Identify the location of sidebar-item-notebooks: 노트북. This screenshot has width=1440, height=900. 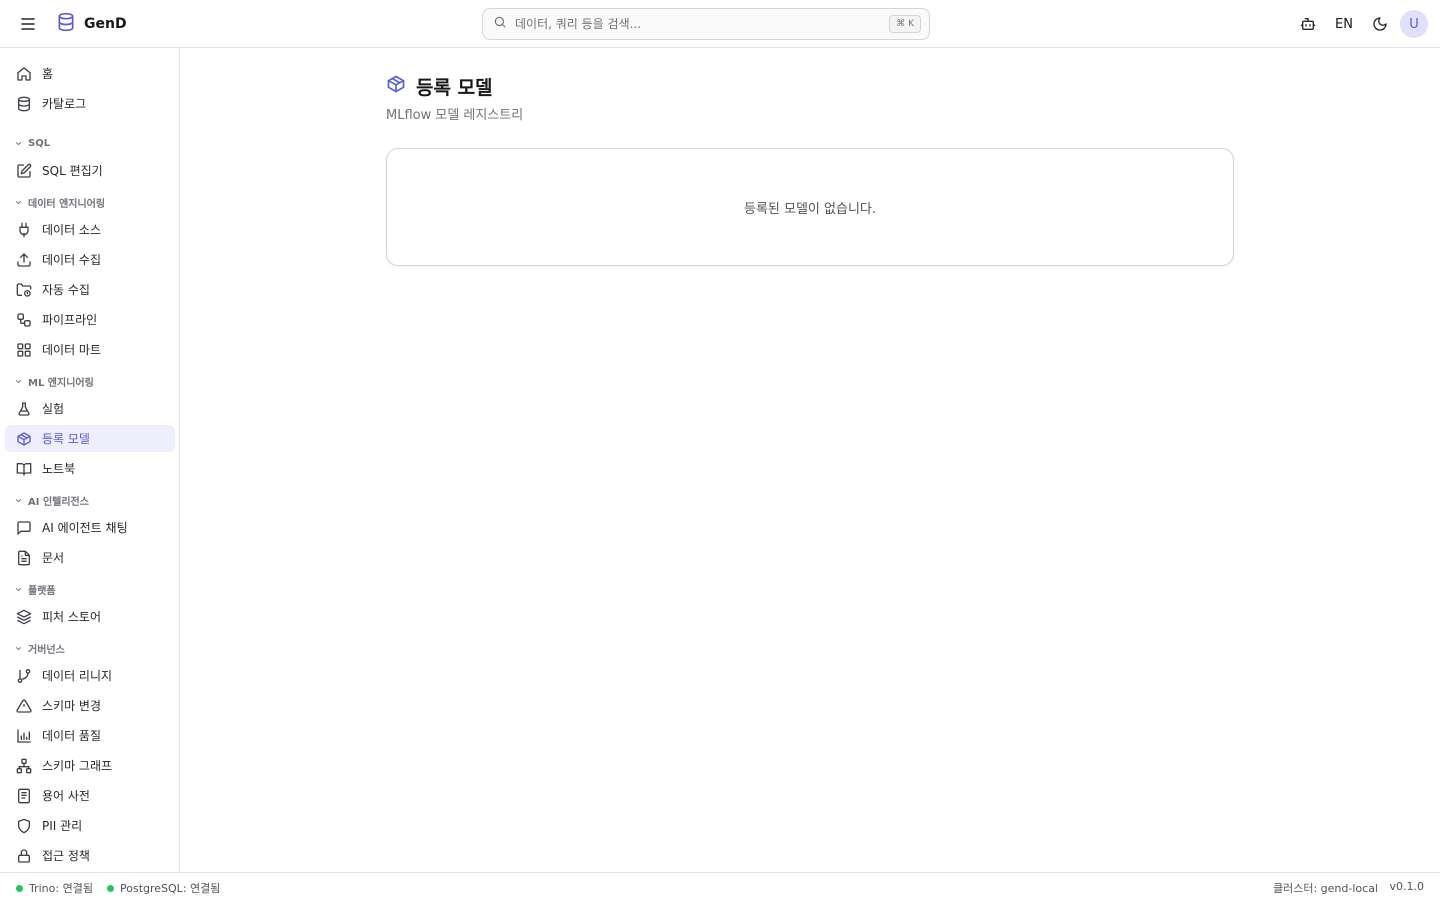
(90, 468).